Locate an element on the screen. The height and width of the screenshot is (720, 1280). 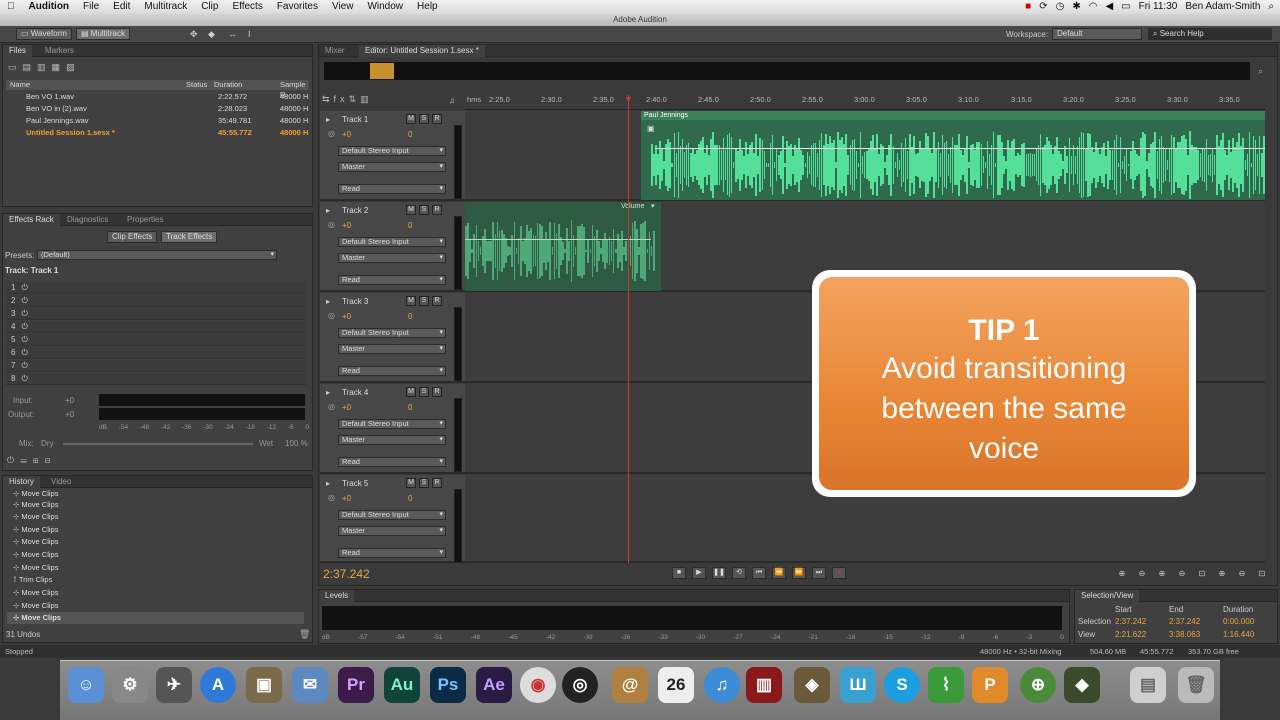
tab-video: Video is located at coordinates (61, 482).